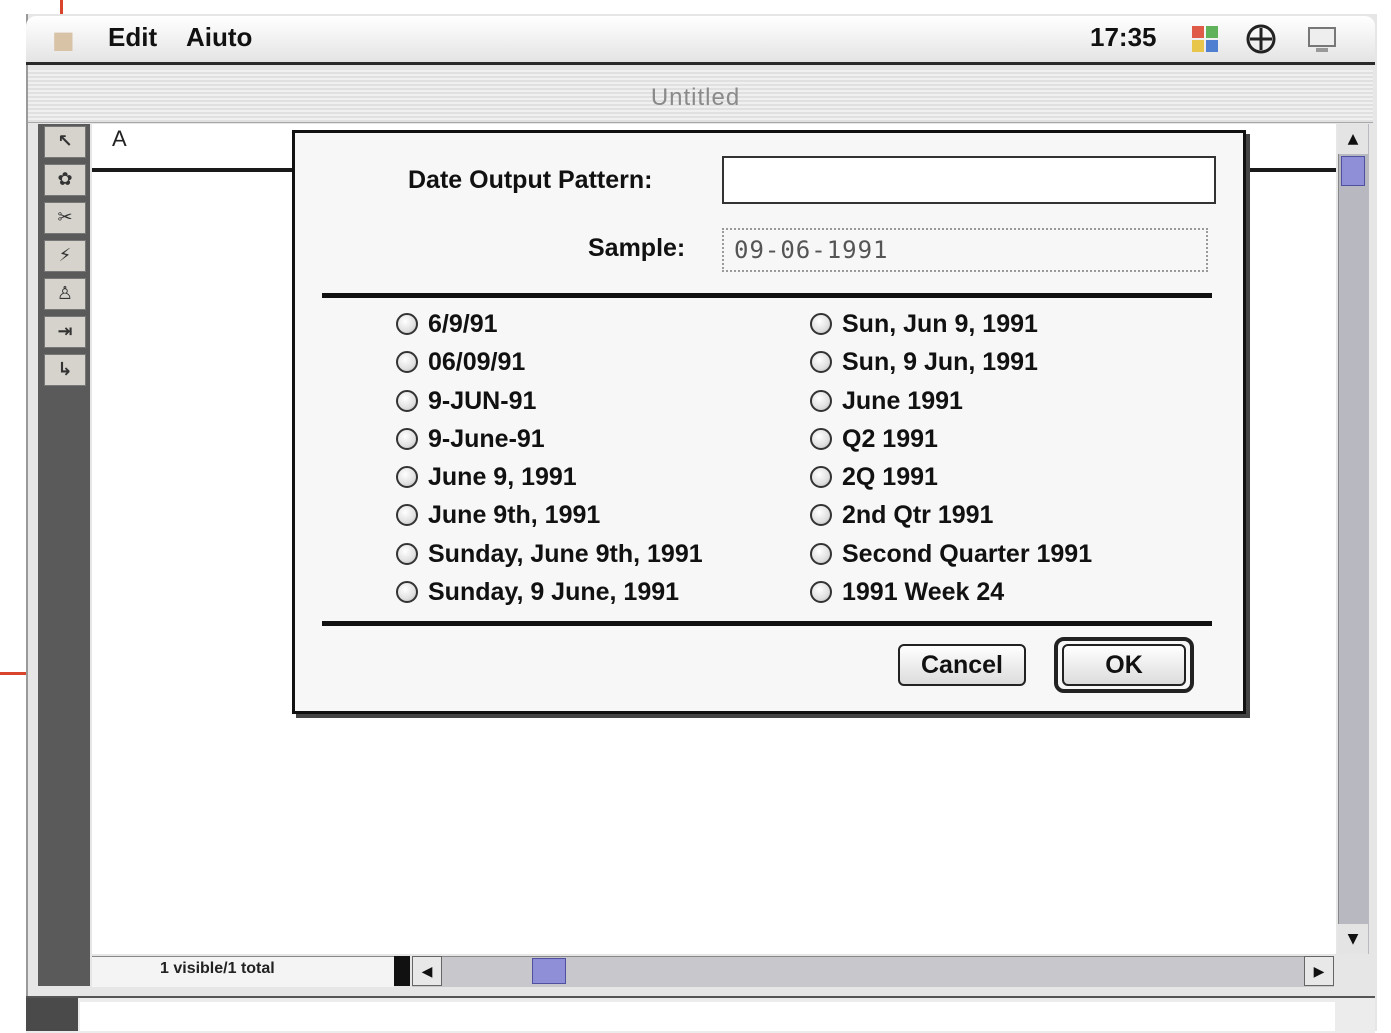  Describe the element at coordinates (767, 295) in the screenshot. I see `top-separator` at that location.